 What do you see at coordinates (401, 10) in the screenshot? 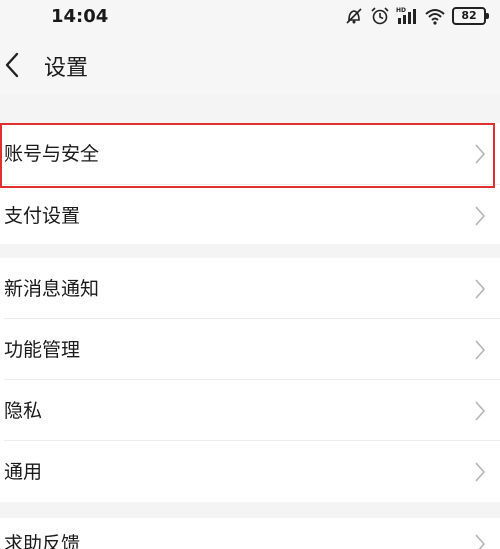
I see `network-label: HD` at bounding box center [401, 10].